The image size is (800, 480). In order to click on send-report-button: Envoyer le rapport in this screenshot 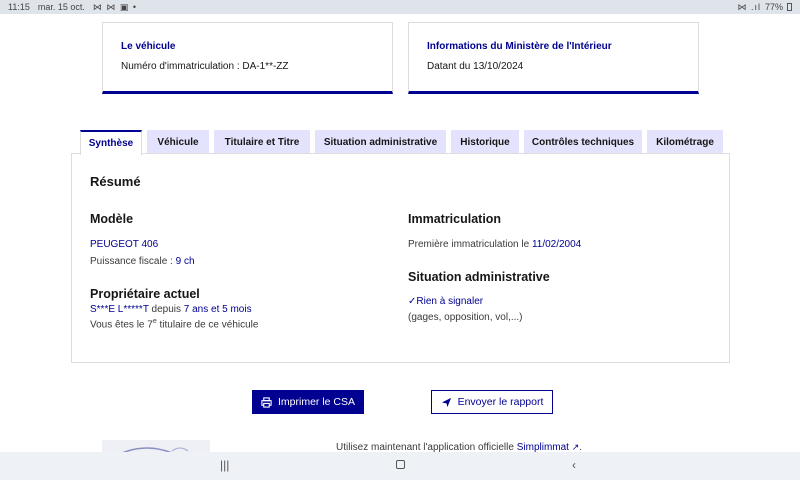, I will do `click(492, 402)`.